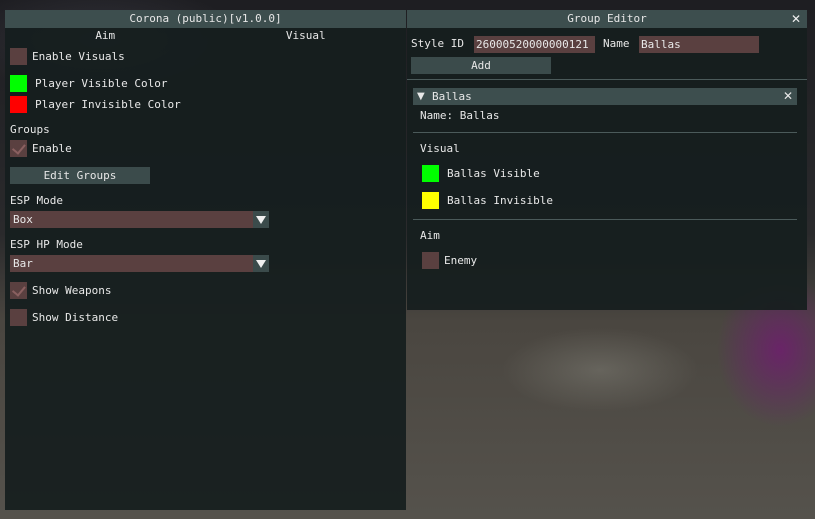 Image resolution: width=815 pixels, height=519 pixels. Describe the element at coordinates (452, 96) in the screenshot. I see `group-header-label: Ballas` at that location.